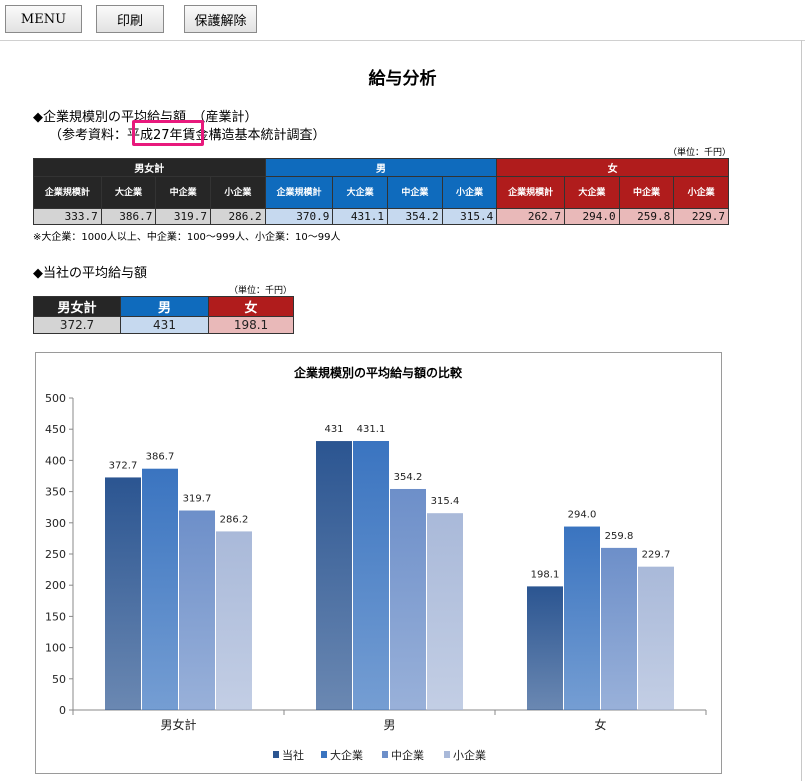  I want to click on size-definition-note: ※大企業：1000人以上、中企業：100～999人、小企業：10～99人, so click(187, 237).